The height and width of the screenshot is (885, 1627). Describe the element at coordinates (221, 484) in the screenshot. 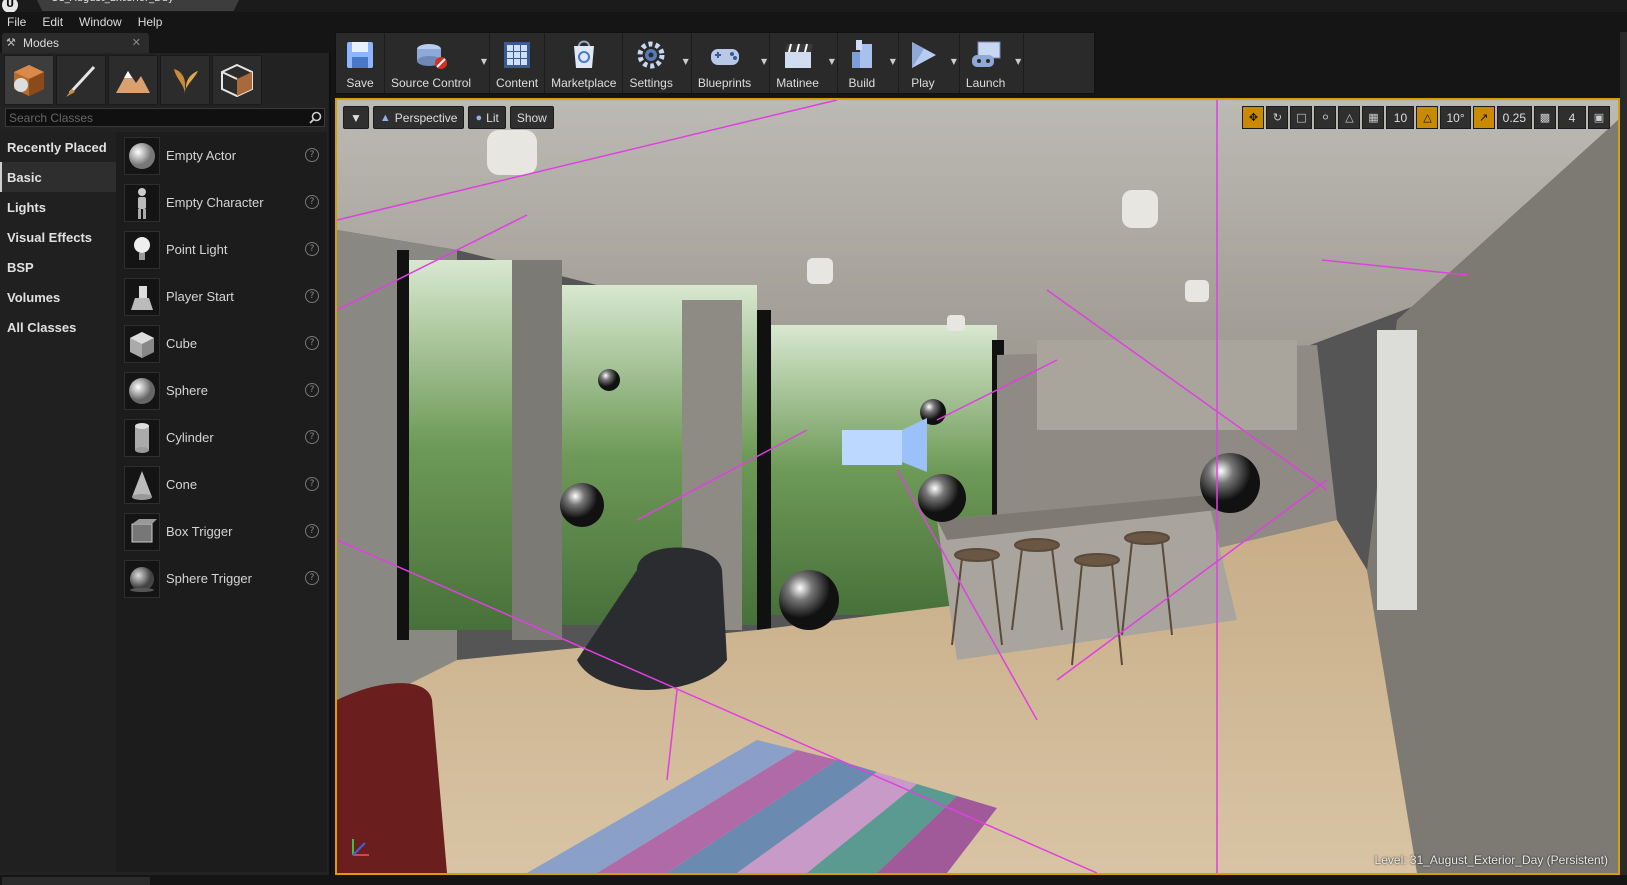

I see `class-item-cone: Cone ?` at that location.